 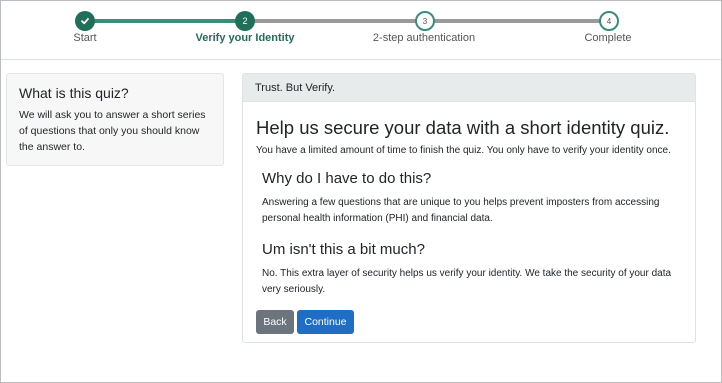 What do you see at coordinates (347, 178) in the screenshot?
I see `faq-heading-why: Why do I have to do this?` at bounding box center [347, 178].